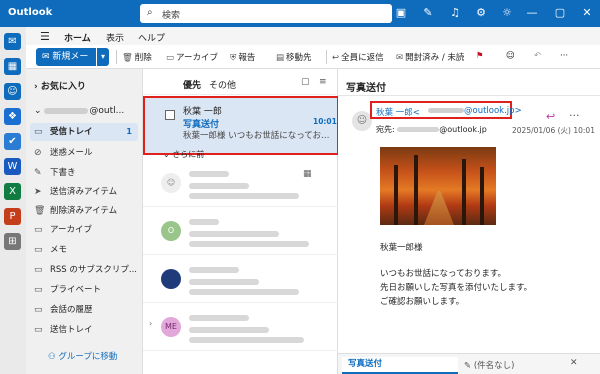 The height and width of the screenshot is (374, 600). What do you see at coordinates (428, 13) in the screenshot?
I see `note-icon: ✎` at bounding box center [428, 13].